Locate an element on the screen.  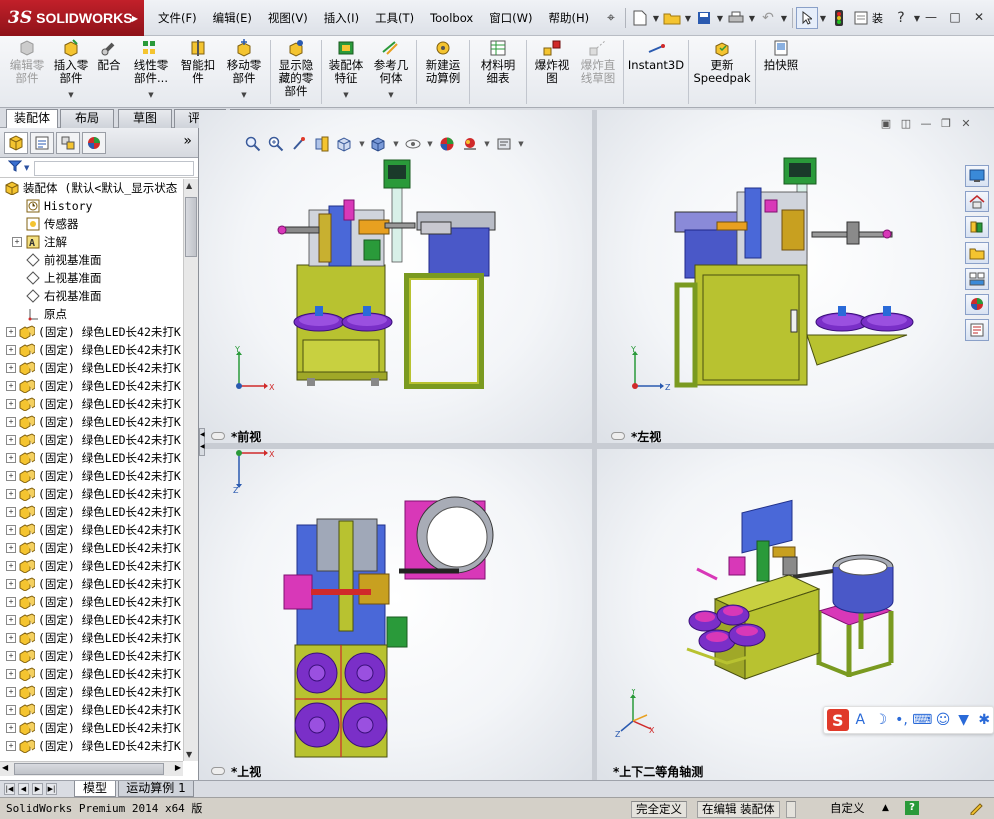
ribbon-button-4: 智能扣 件 is located at coordinates (198, 71).